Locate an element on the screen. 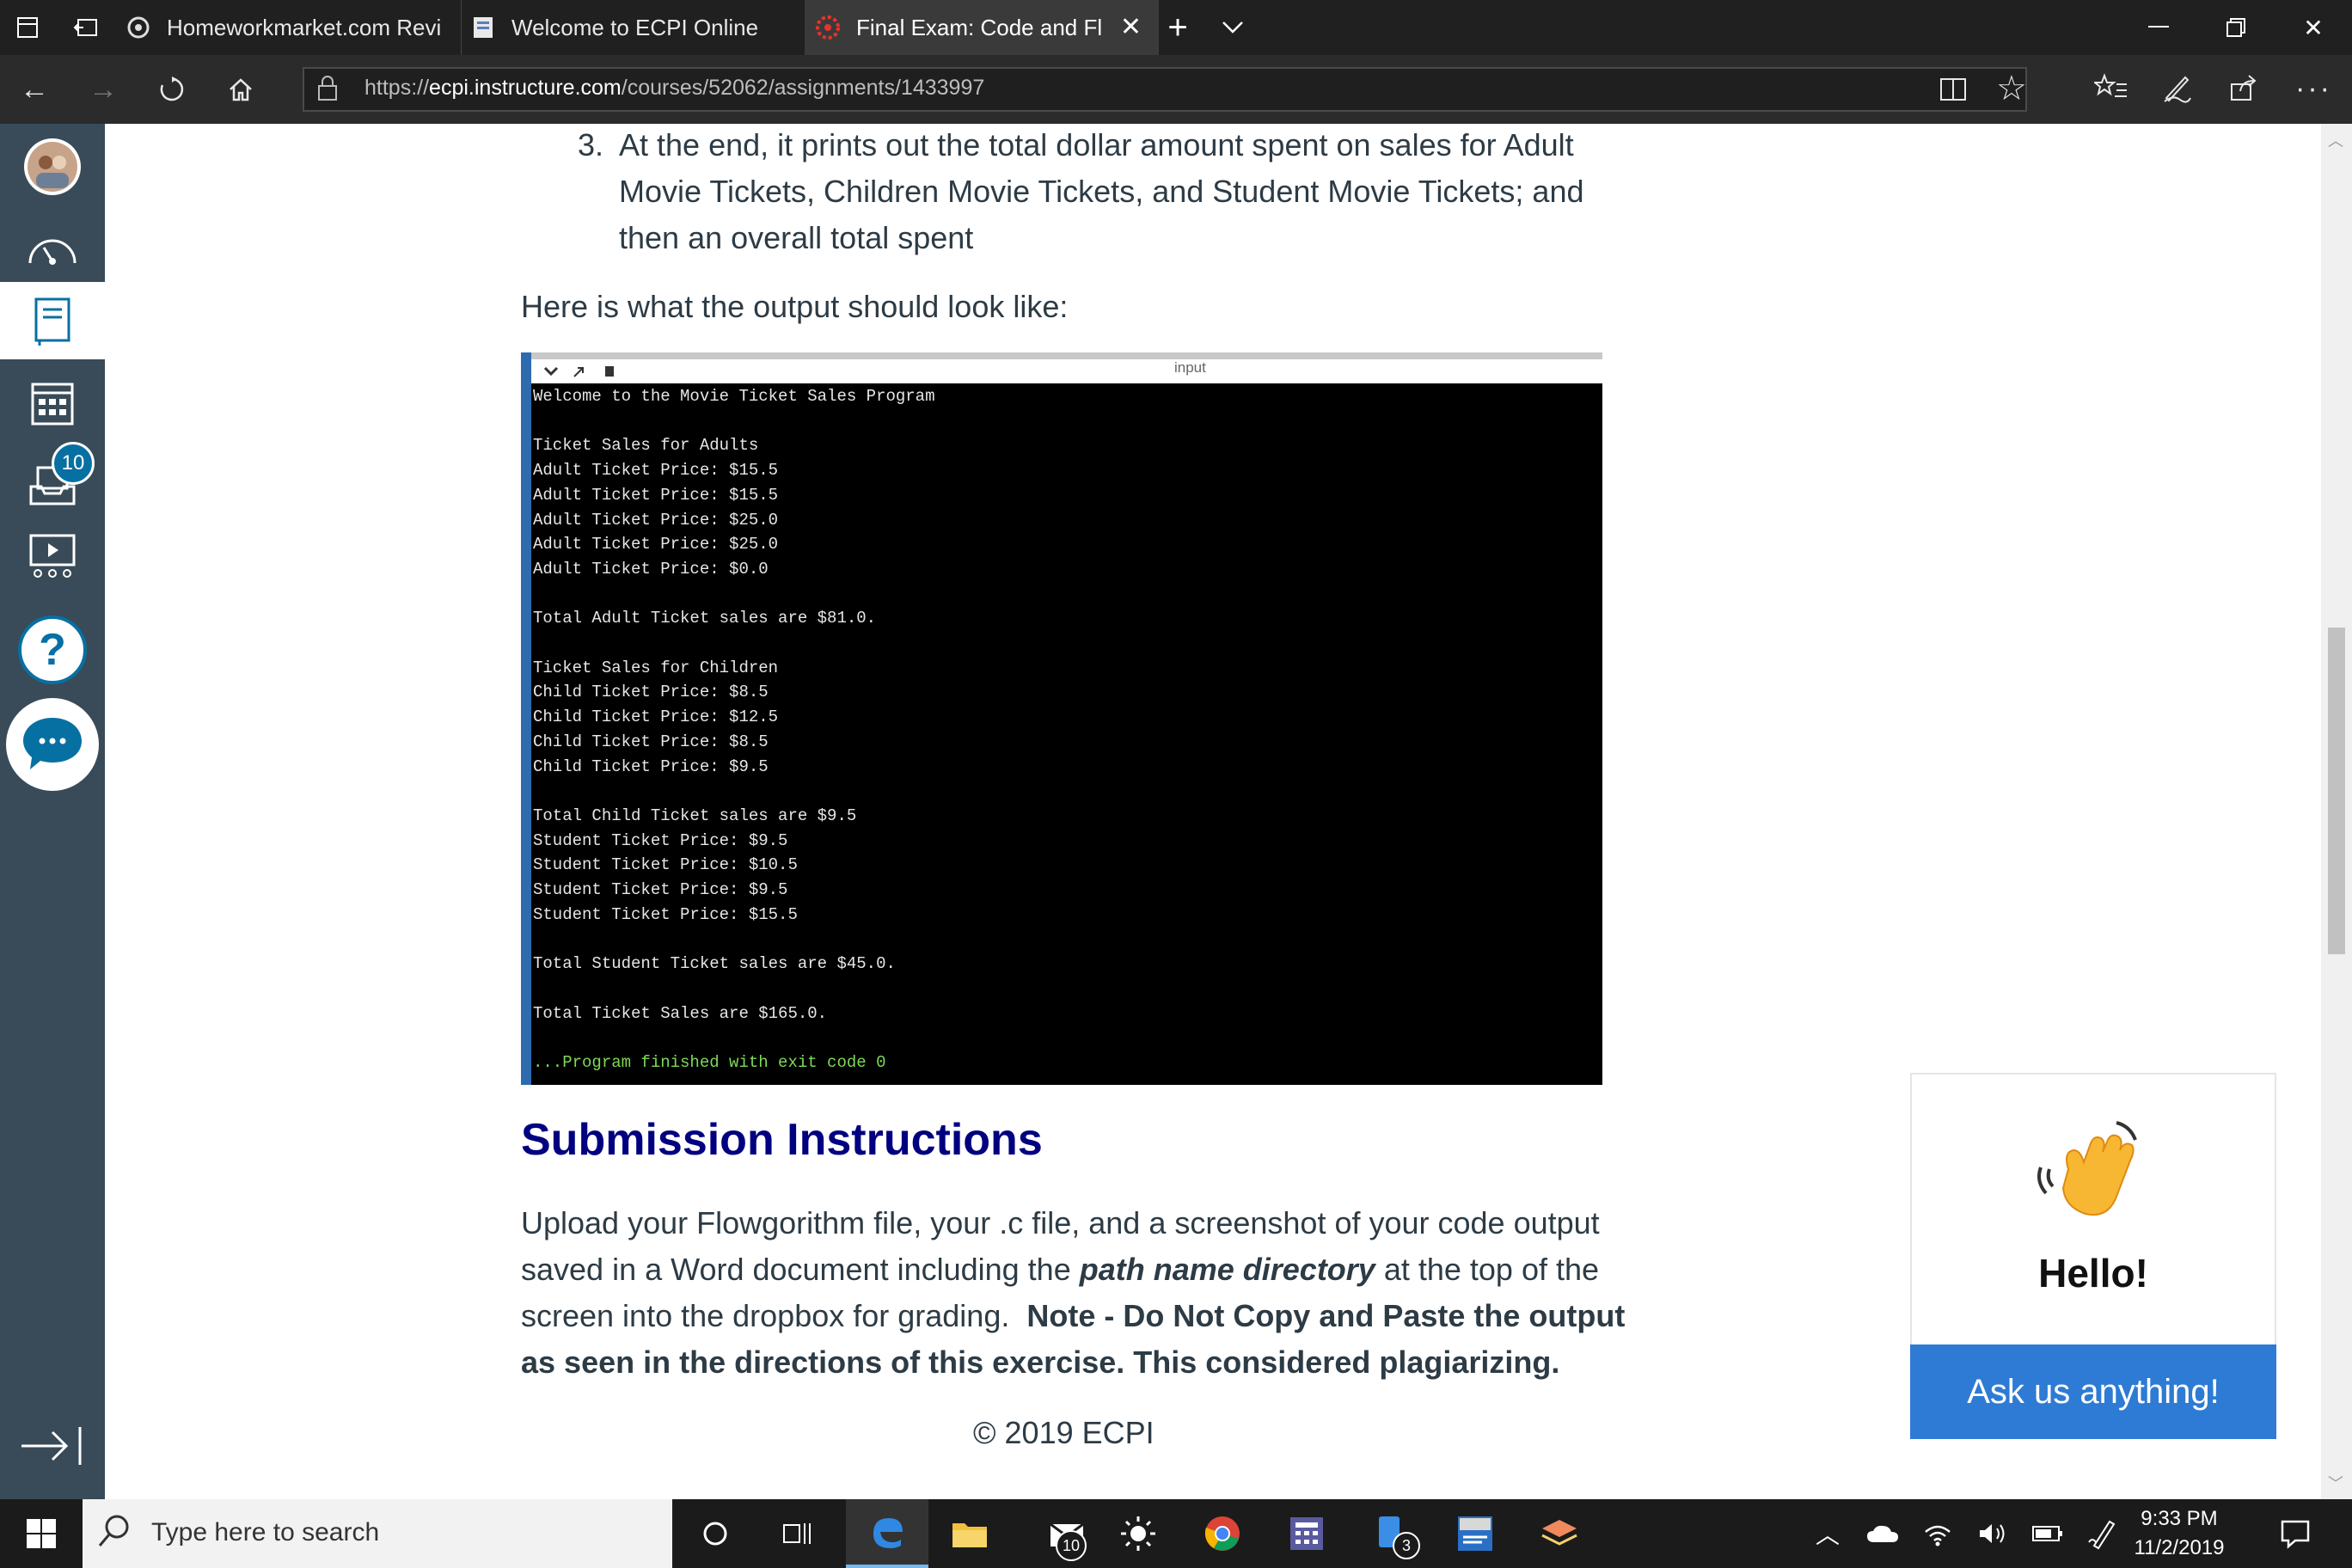  task-view-icon is located at coordinates (797, 1533).